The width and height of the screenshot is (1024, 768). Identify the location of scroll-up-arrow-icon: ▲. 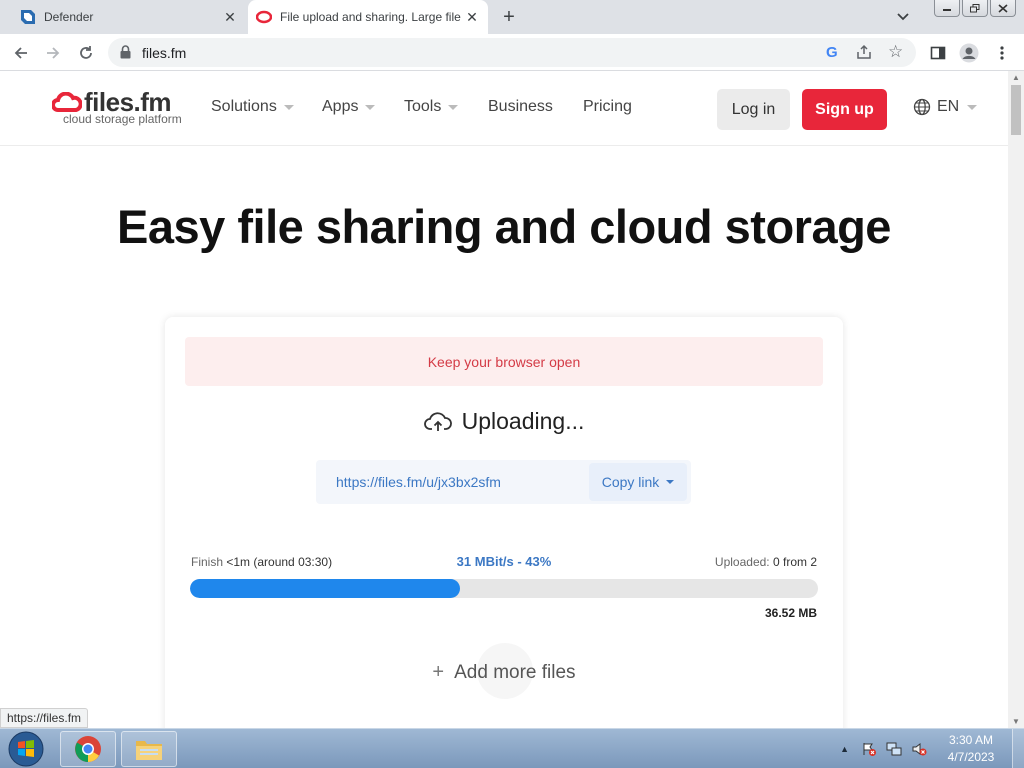
(1016, 77).